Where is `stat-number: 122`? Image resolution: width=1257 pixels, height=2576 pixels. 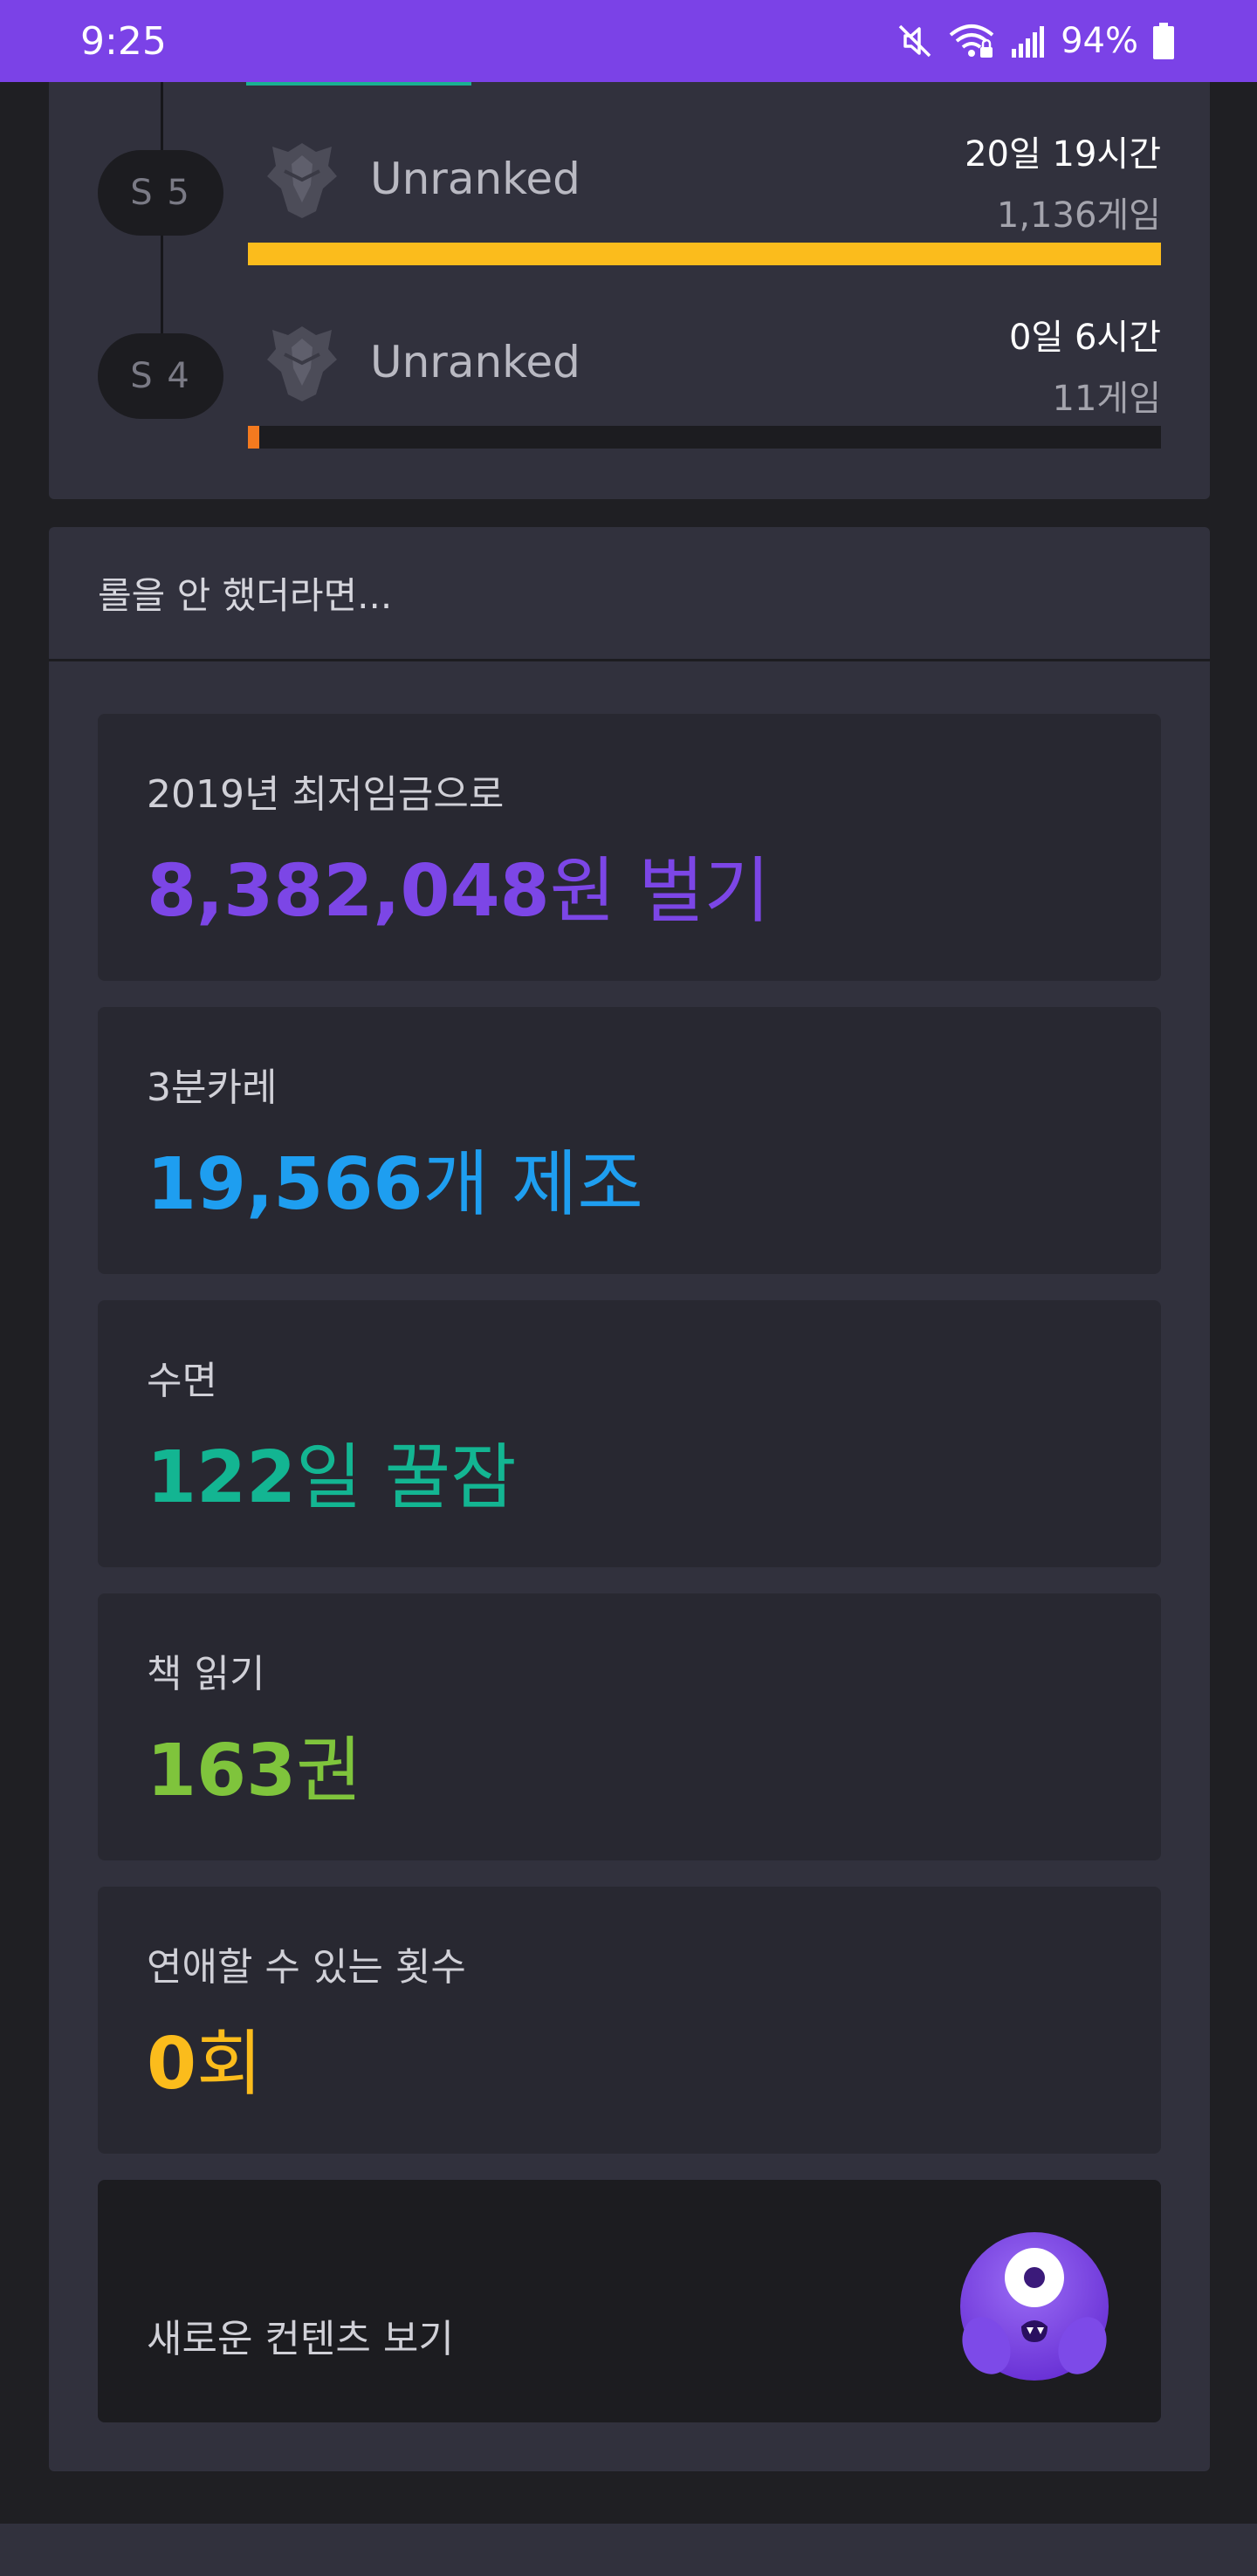 stat-number: 122 is located at coordinates (222, 1478).